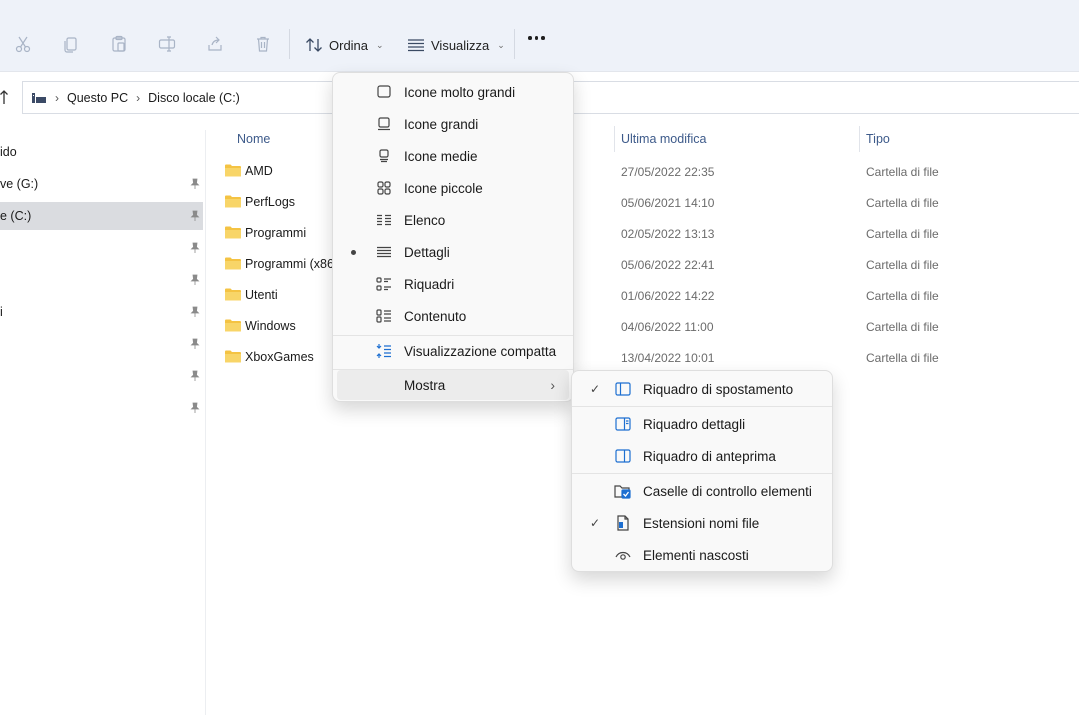  What do you see at coordinates (514, 44) in the screenshot?
I see `toolbar-separator` at bounding box center [514, 44].